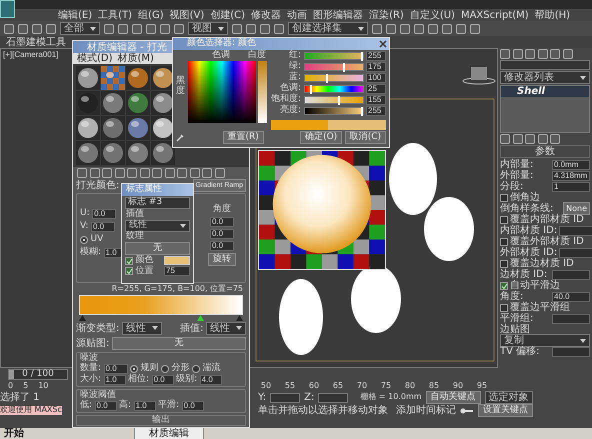 This screenshot has width=592, height=439. I want to click on time-slider: 0 / 100, so click(38, 374).